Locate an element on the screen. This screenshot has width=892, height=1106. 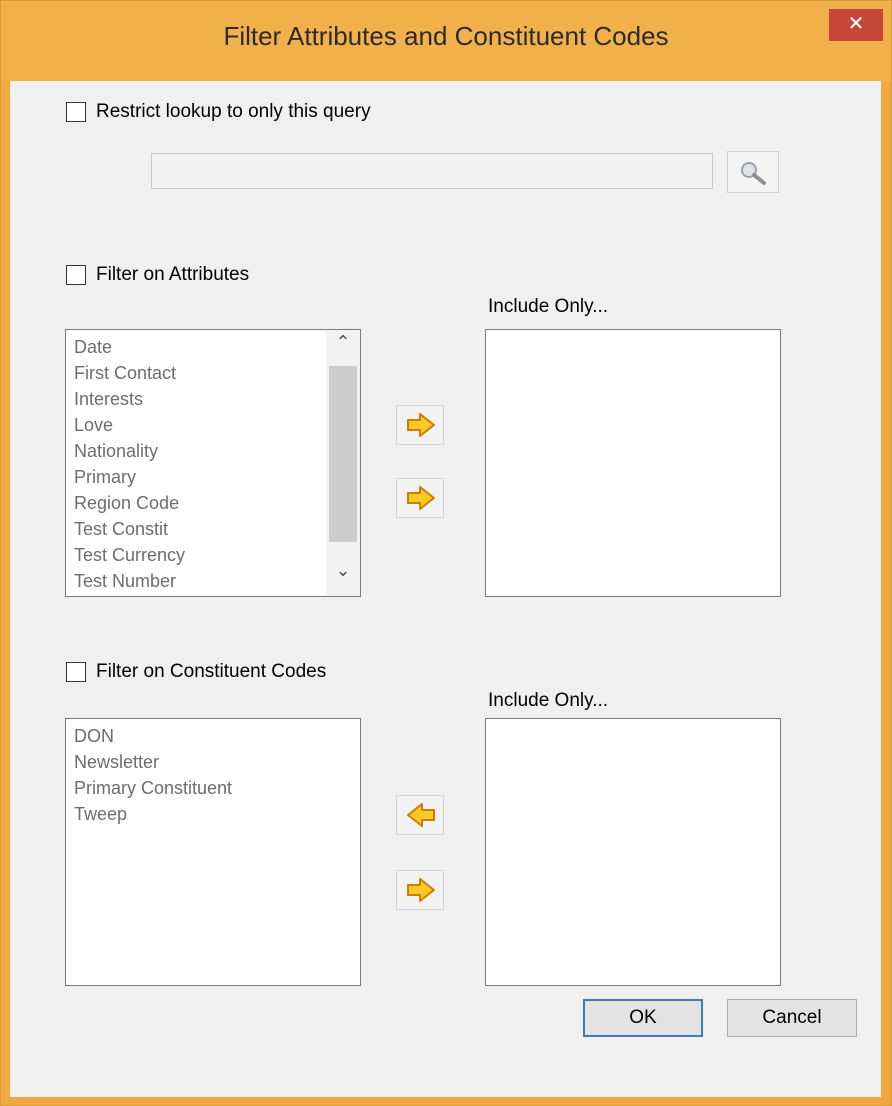
list-item: Test Number is located at coordinates (213, 581).